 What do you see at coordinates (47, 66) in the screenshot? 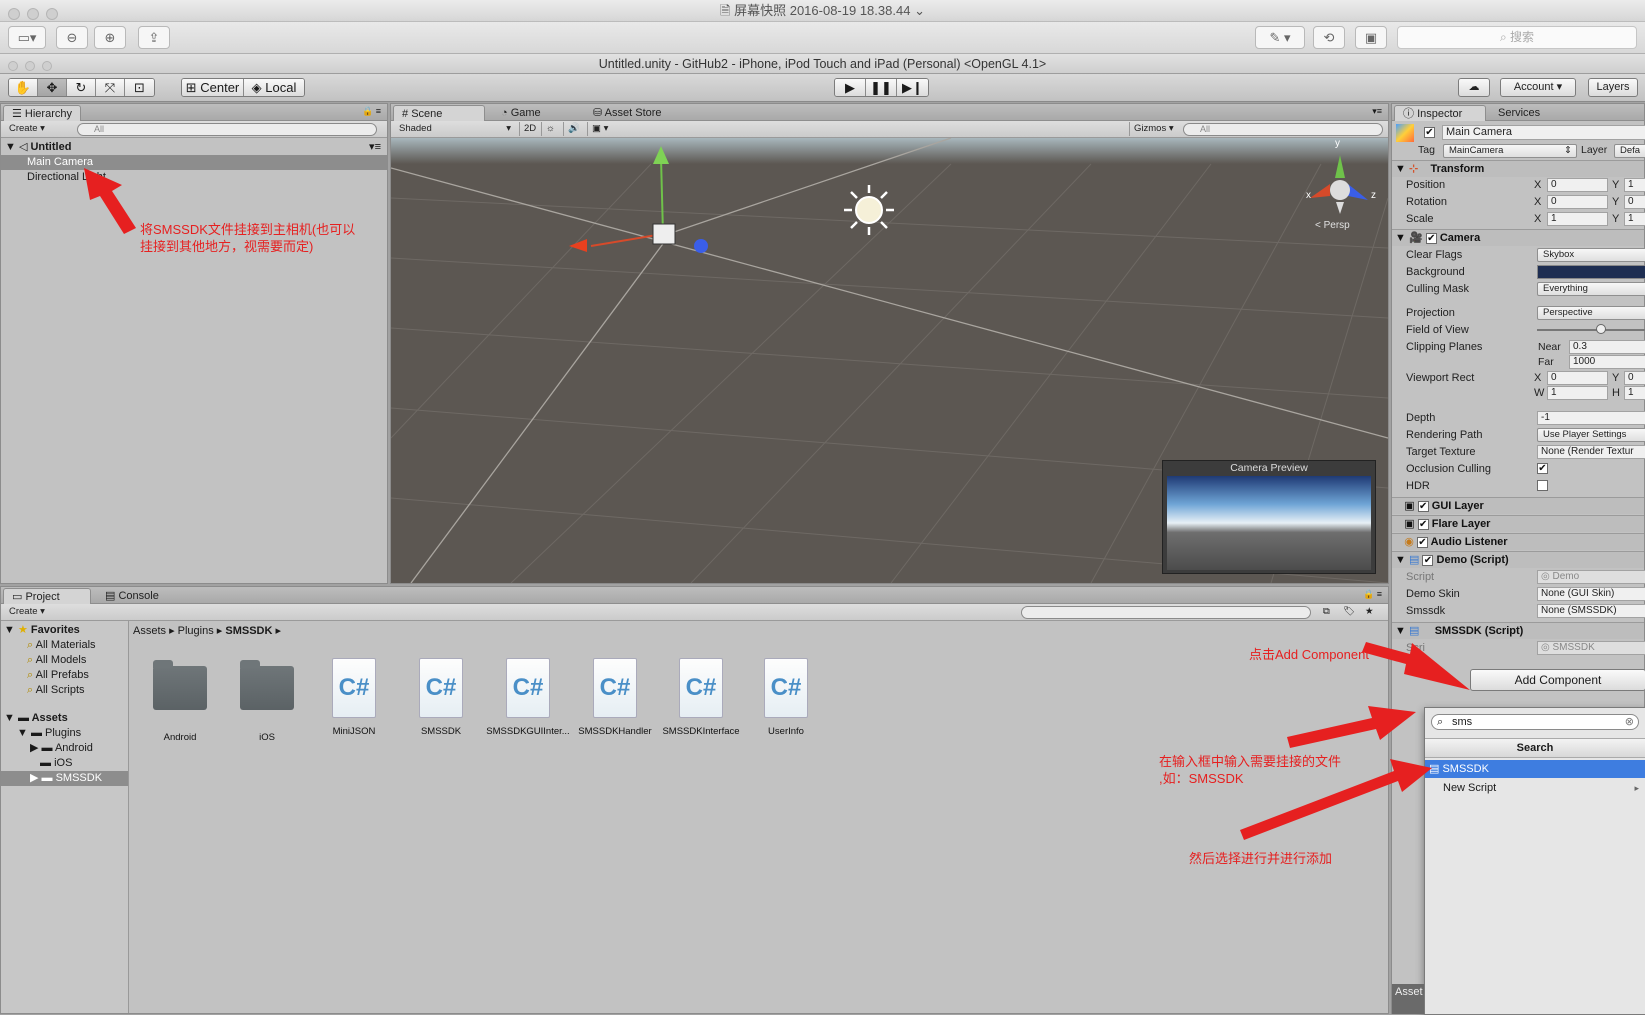
I see `unity-zoom-button` at bounding box center [47, 66].